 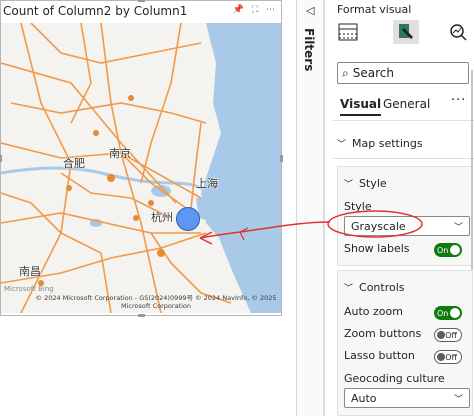 I want to click on format-visual-tab, so click(x=406, y=32).